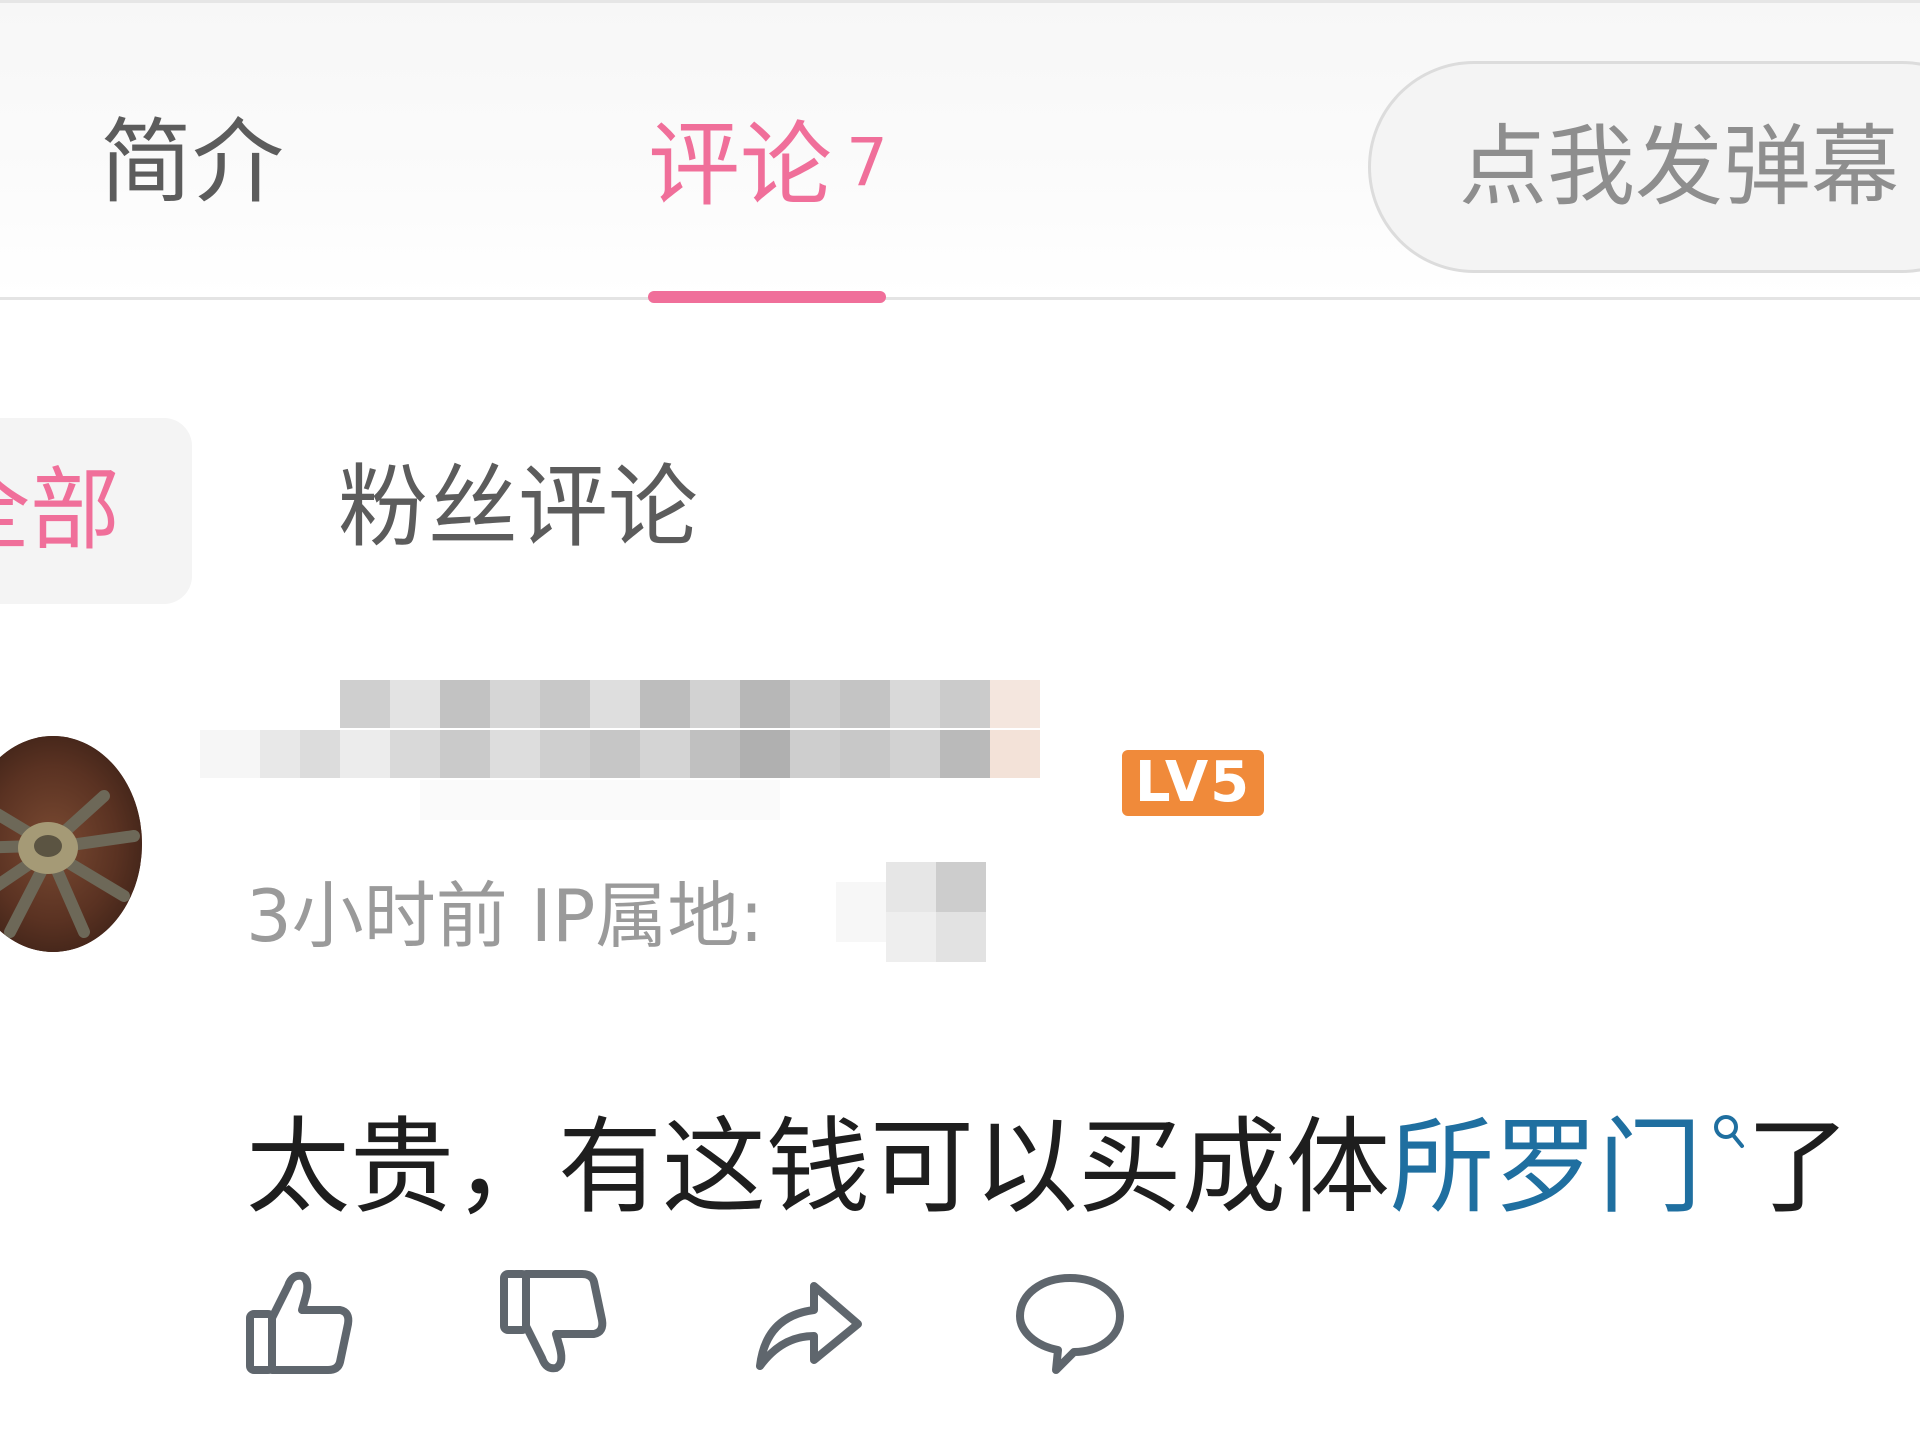 Image resolution: width=1920 pixels, height=1440 pixels. I want to click on tab-comments: 评论 7, so click(768, 164).